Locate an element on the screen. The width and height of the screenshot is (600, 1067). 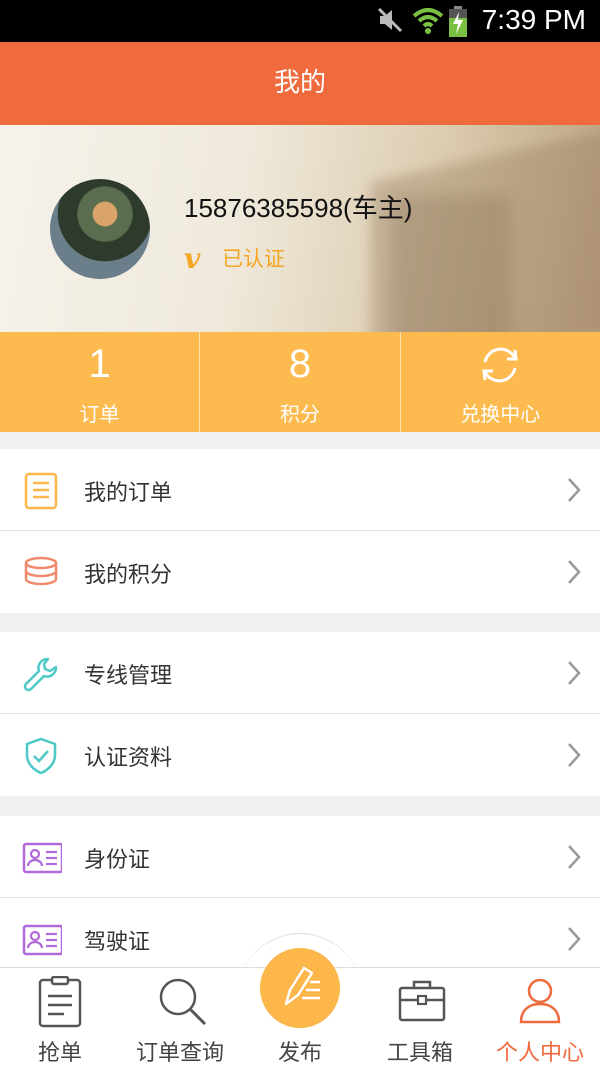
tab-label: 订单查询 is located at coordinates (179, 1053).